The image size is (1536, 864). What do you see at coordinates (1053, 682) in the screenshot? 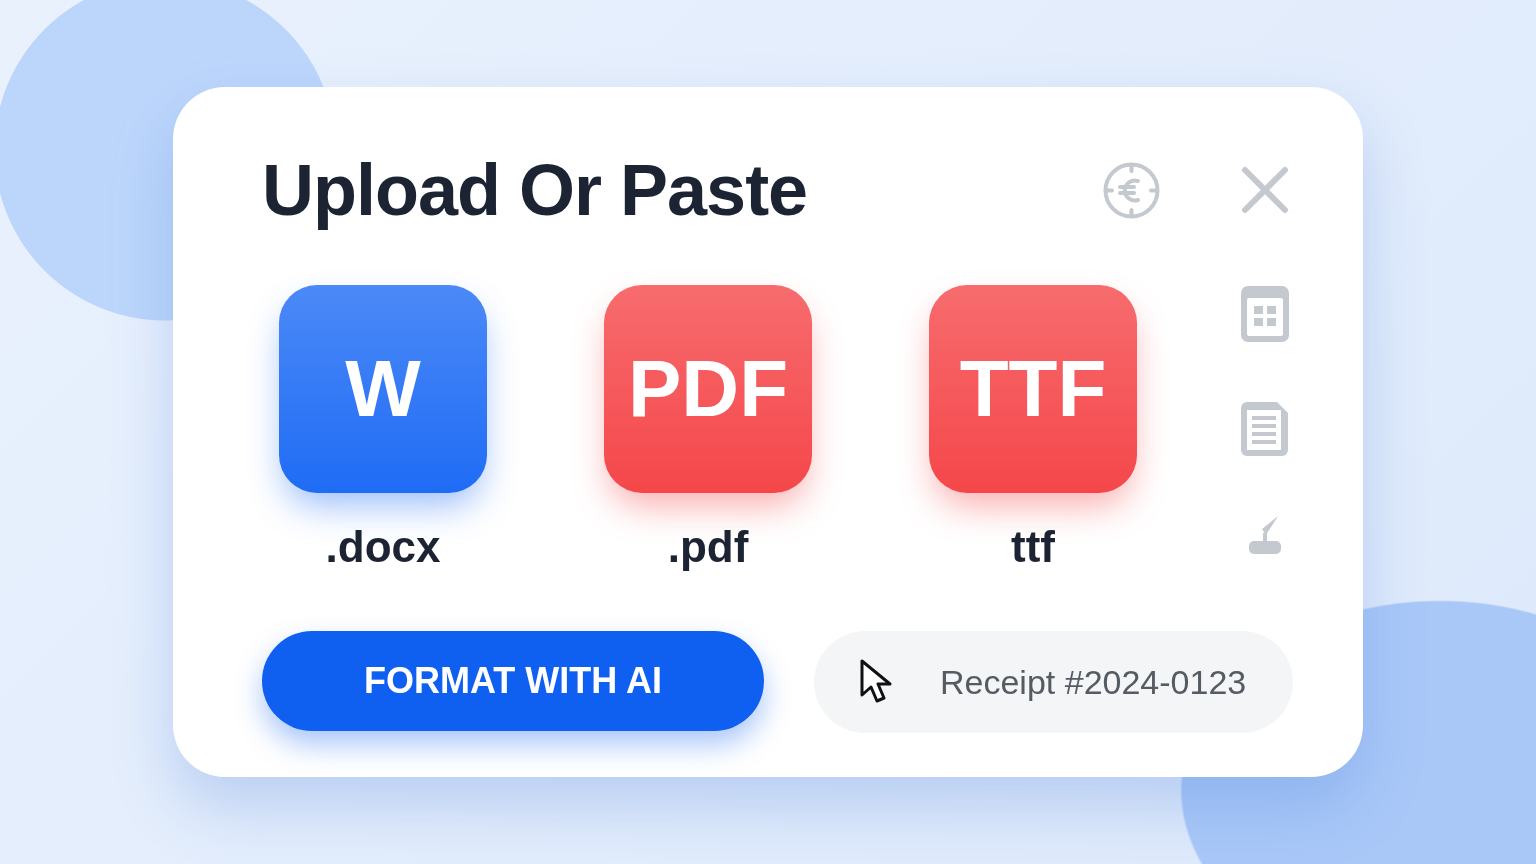
I see `paste-input-field: Receipt #2024-0123` at bounding box center [1053, 682].